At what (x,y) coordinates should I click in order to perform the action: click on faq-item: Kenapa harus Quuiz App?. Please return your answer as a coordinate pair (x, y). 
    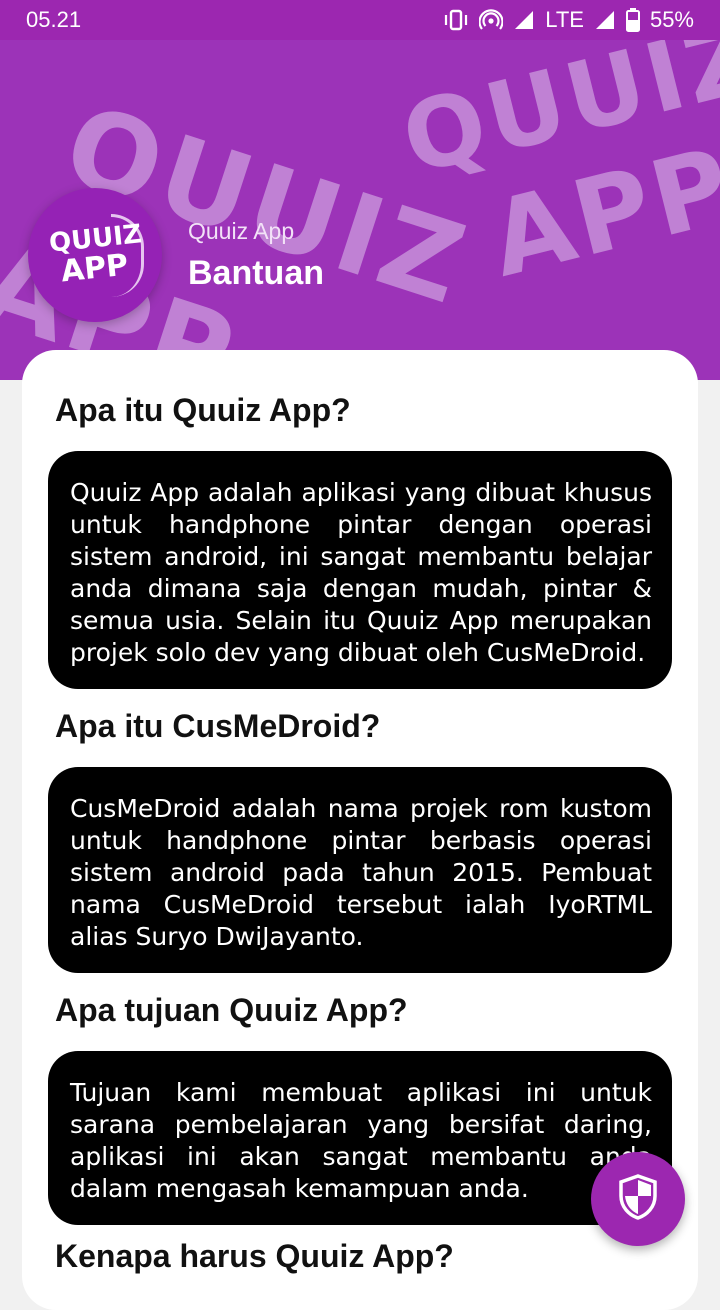
    Looking at the image, I should click on (360, 1267).